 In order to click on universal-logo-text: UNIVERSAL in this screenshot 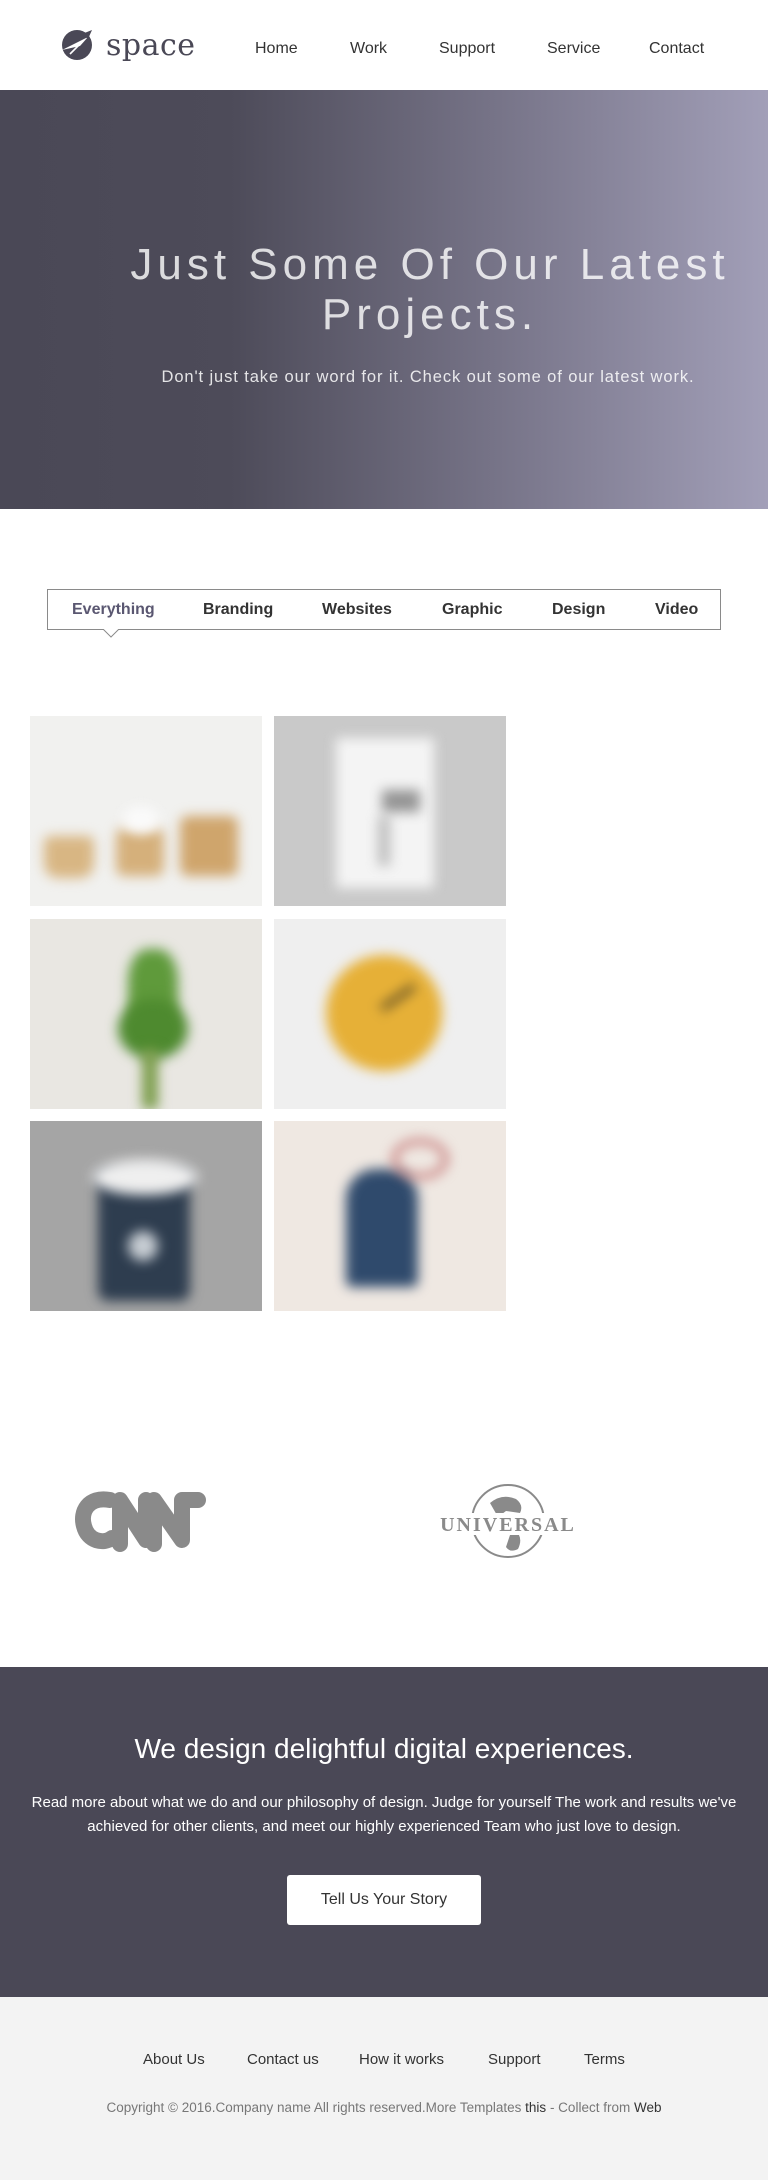, I will do `click(508, 1525)`.